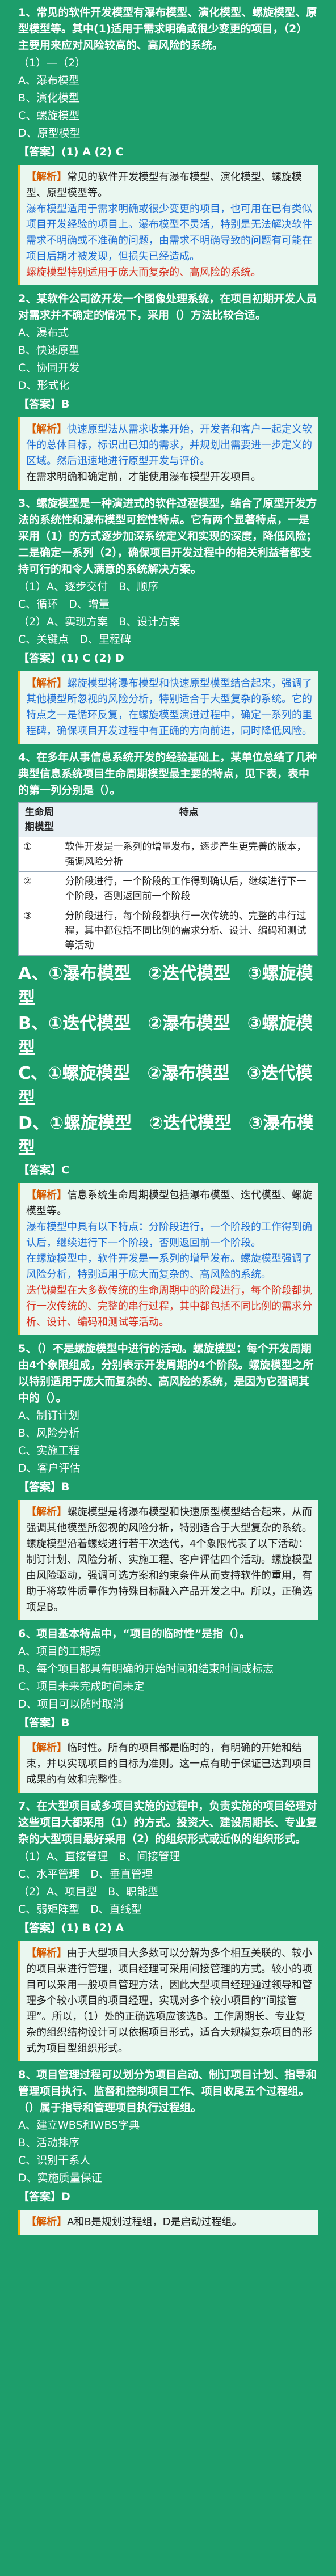 Image resolution: width=336 pixels, height=2576 pixels. Describe the element at coordinates (64, 604) in the screenshot. I see `question-subtitle: C、循环 D、增量` at that location.